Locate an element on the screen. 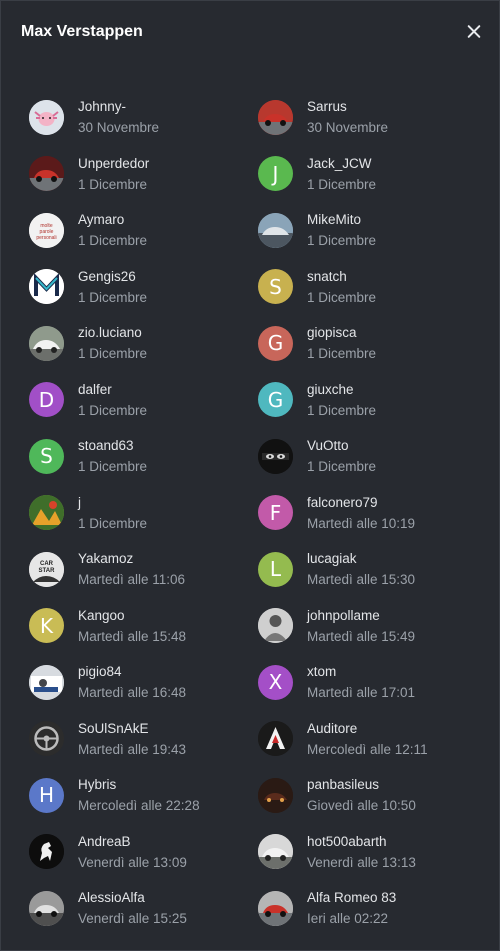  user-list-item: Gengis26 1 Dicembre is located at coordinates (143, 287).